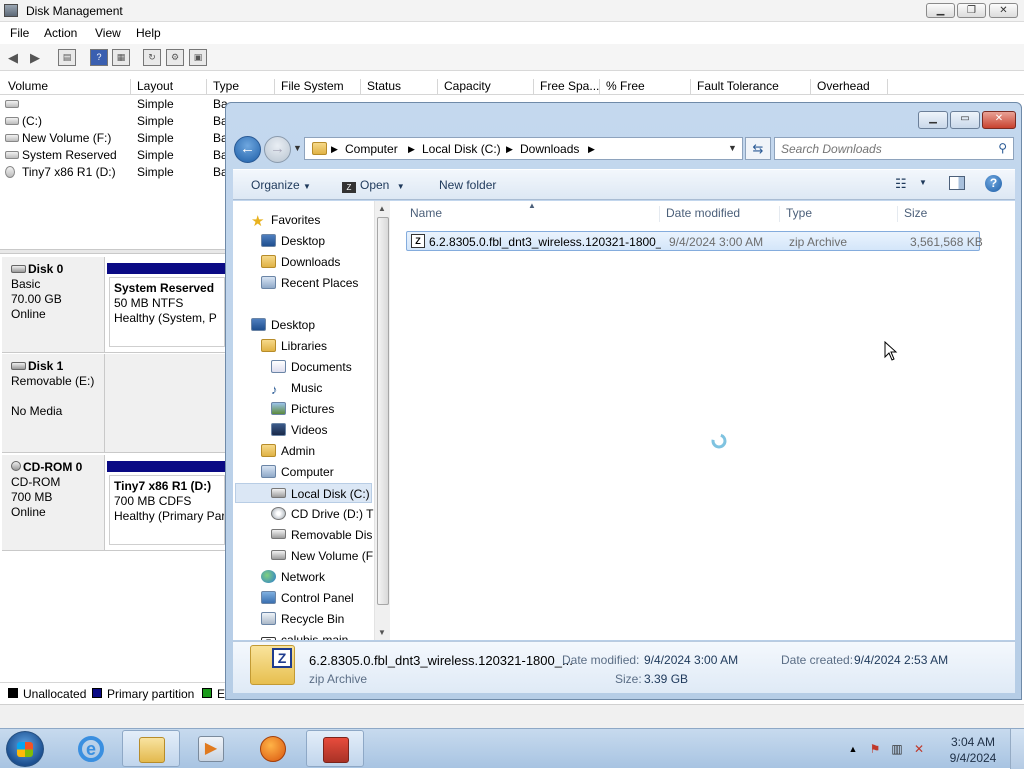  I want to click on col-overhead: Overhead, so click(840, 87).